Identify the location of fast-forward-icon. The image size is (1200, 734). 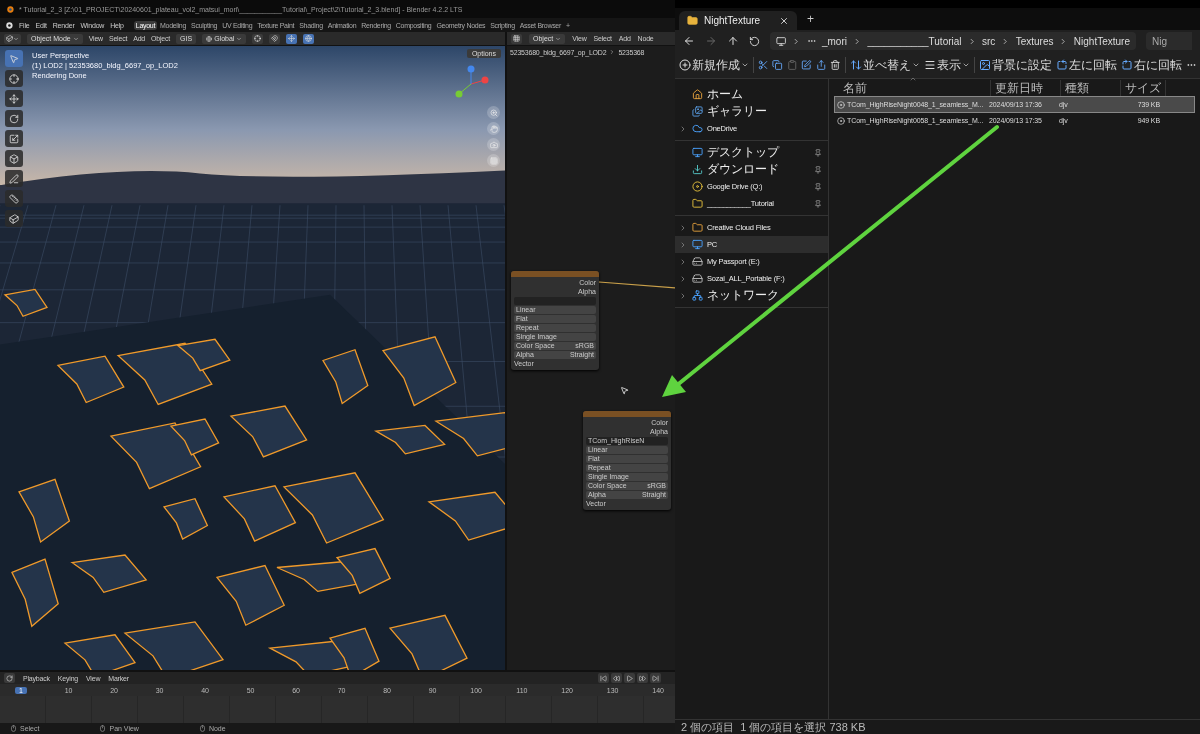
(642, 678).